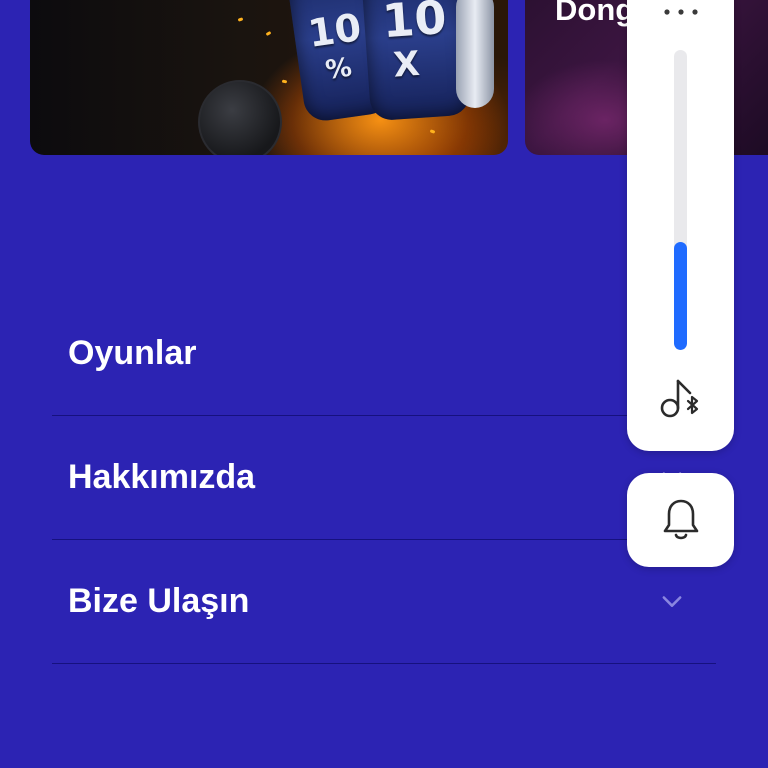 Image resolution: width=768 pixels, height=768 pixels. Describe the element at coordinates (680, 296) in the screenshot. I see `volume-slider-fill` at that location.